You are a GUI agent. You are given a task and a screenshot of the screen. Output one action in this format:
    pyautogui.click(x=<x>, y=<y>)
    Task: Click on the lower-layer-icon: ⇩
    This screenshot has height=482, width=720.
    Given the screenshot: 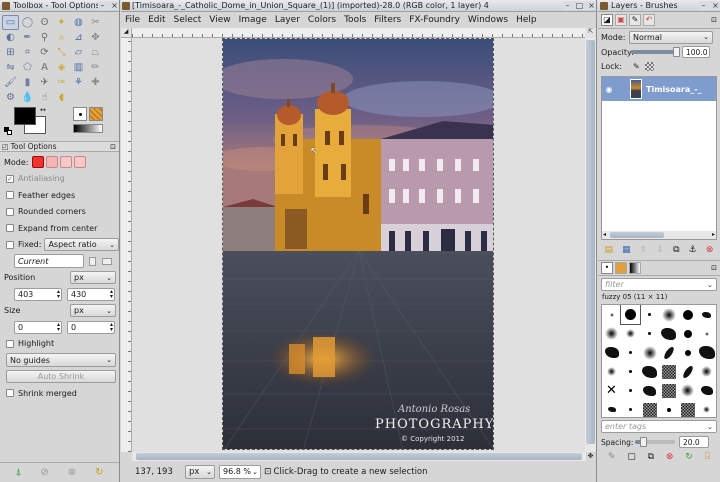 What is the action you would take?
    pyautogui.click(x=660, y=250)
    